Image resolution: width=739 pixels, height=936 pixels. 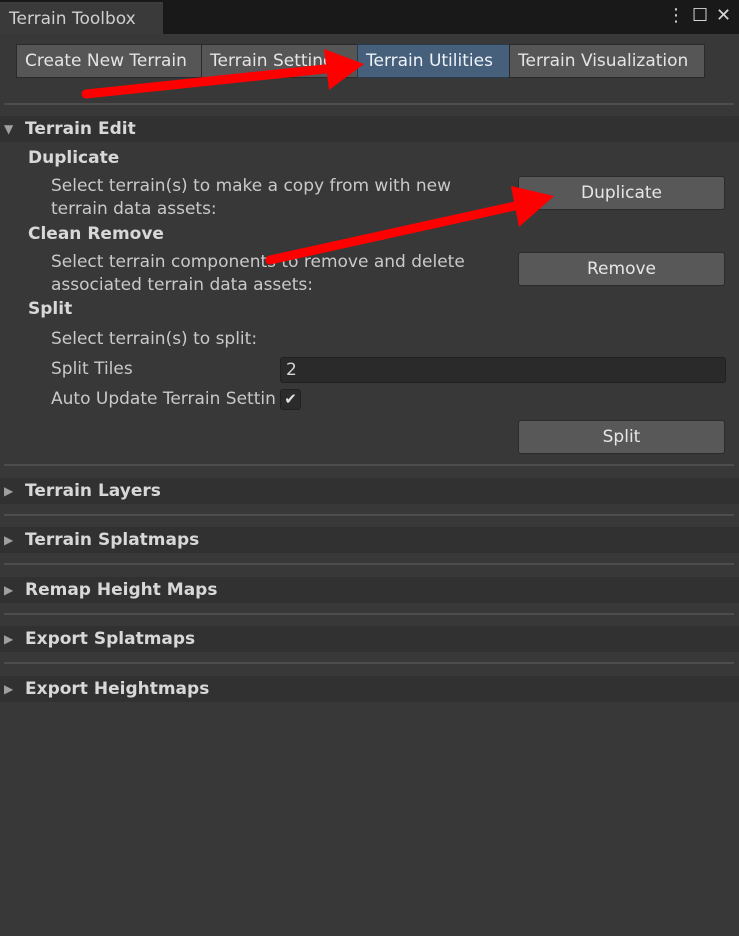 I want to click on annotation-arrows, so click(x=317, y=157).